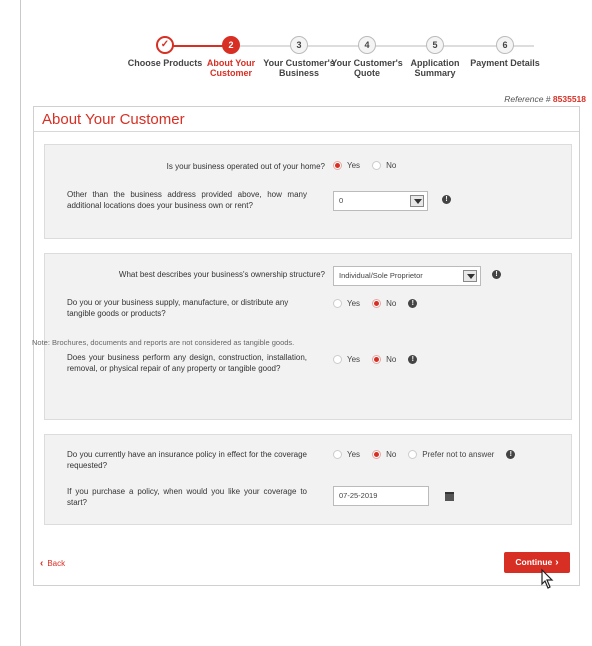  What do you see at coordinates (381, 496) in the screenshot?
I see `coverage-start-date-input: 07-25-2019` at bounding box center [381, 496].